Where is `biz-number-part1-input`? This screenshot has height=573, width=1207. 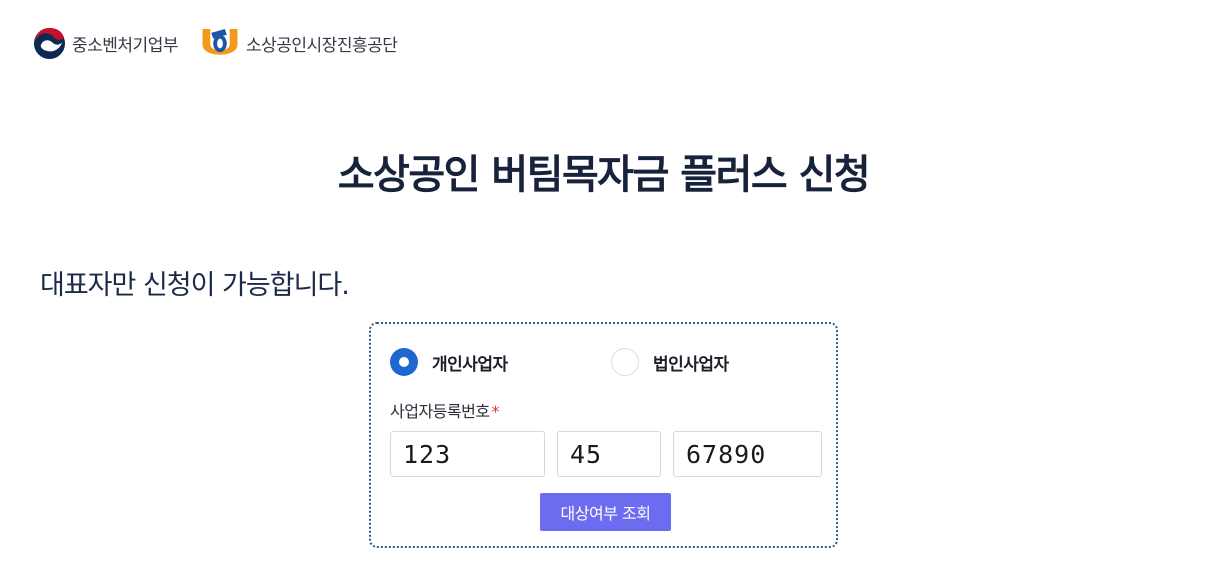 biz-number-part1-input is located at coordinates (467, 454).